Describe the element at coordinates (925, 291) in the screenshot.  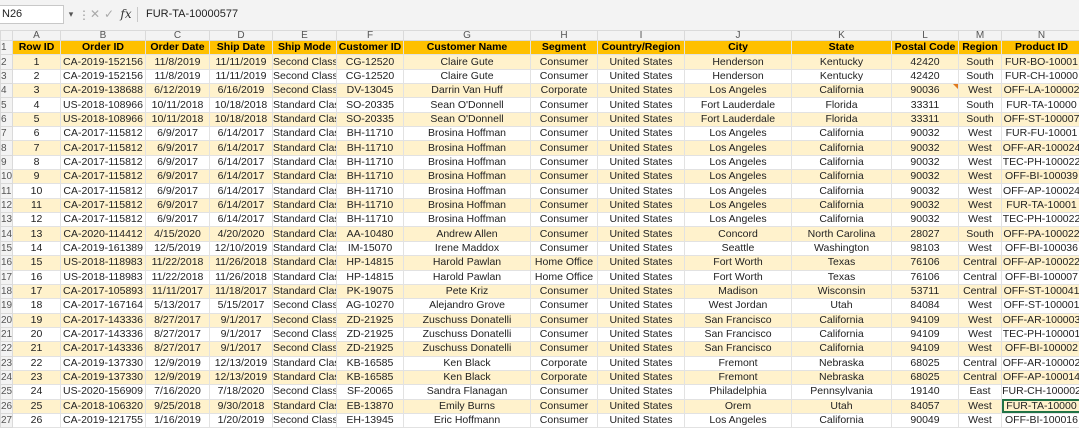
I see `table-cell: 53711` at that location.